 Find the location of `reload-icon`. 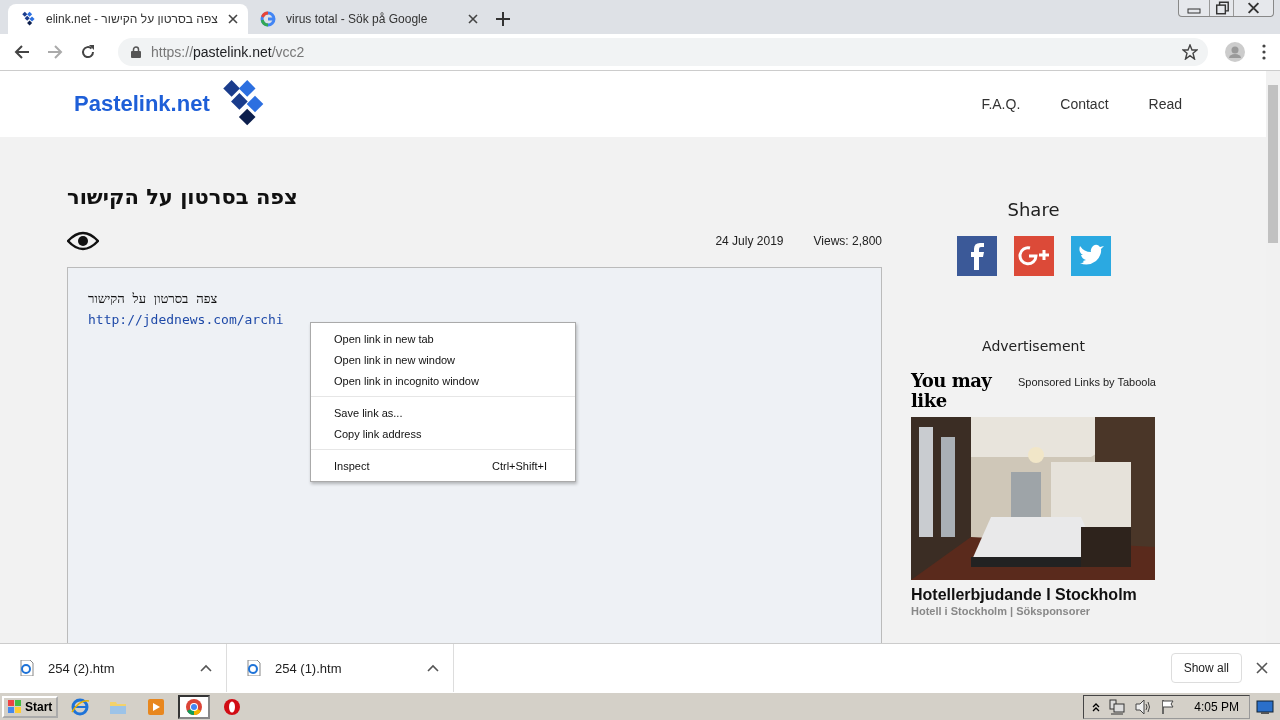

reload-icon is located at coordinates (88, 52).